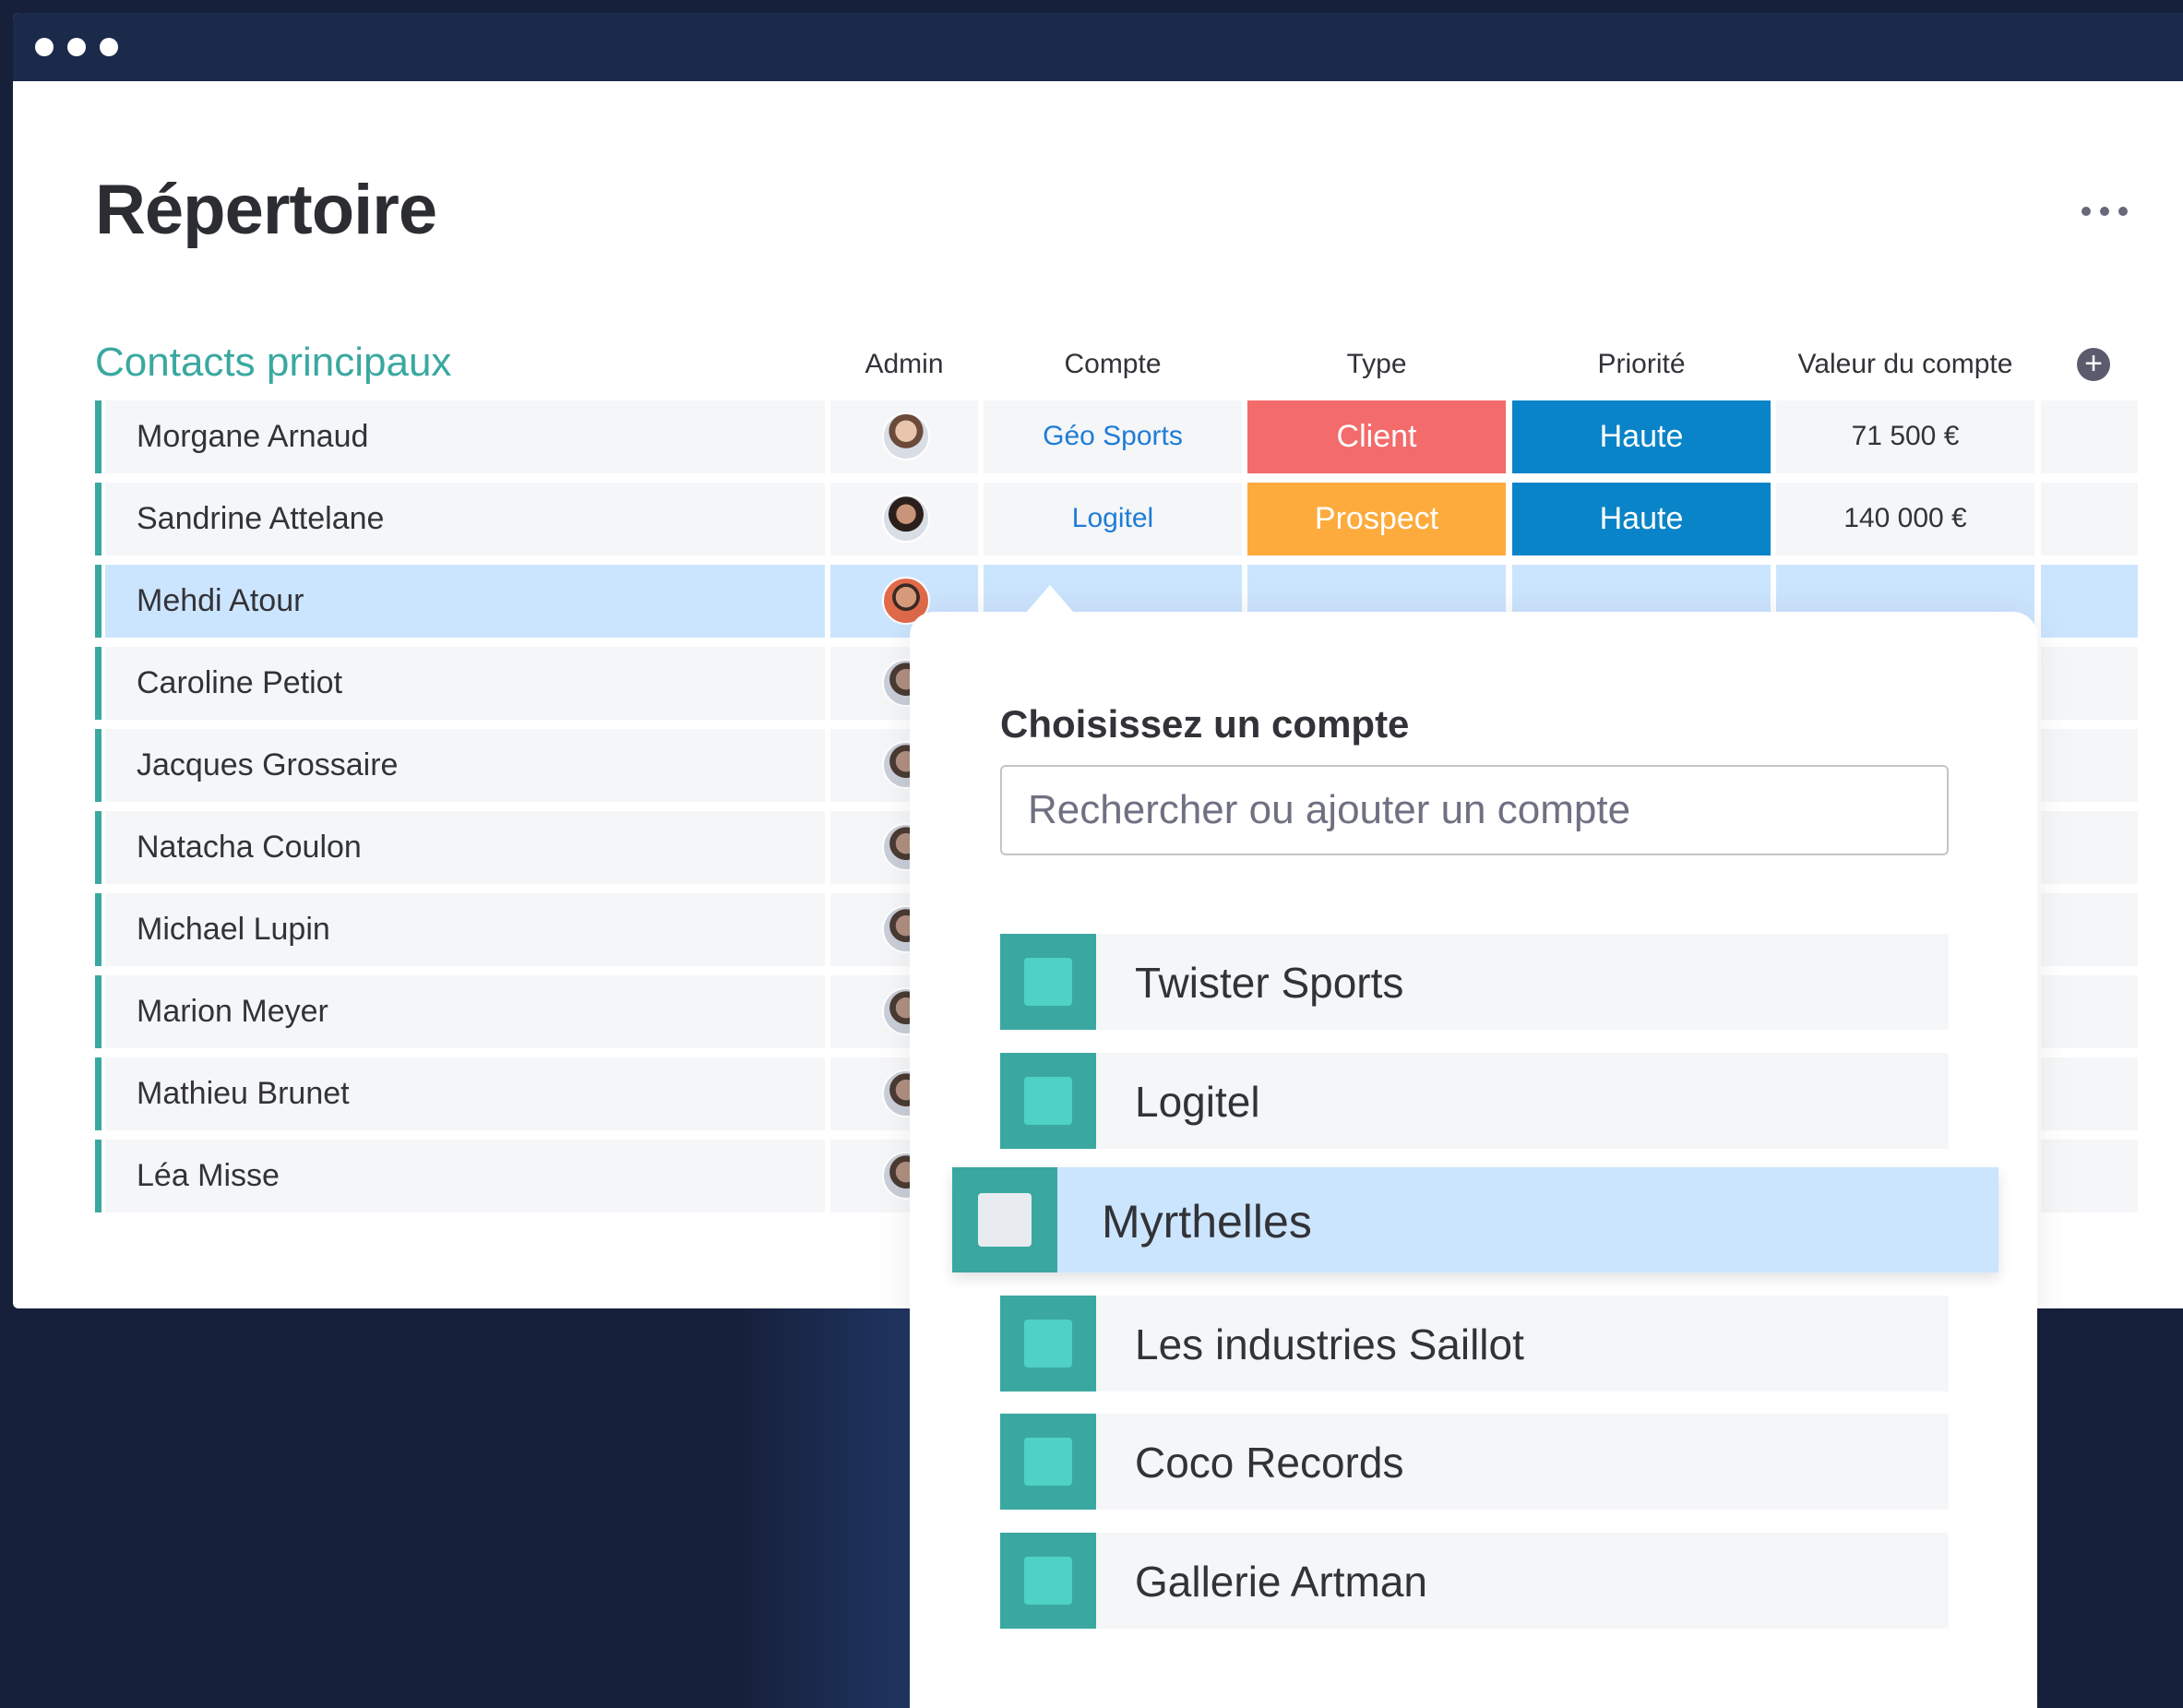  Describe the element at coordinates (1474, 1101) in the screenshot. I see `account-option: Logitel` at that location.